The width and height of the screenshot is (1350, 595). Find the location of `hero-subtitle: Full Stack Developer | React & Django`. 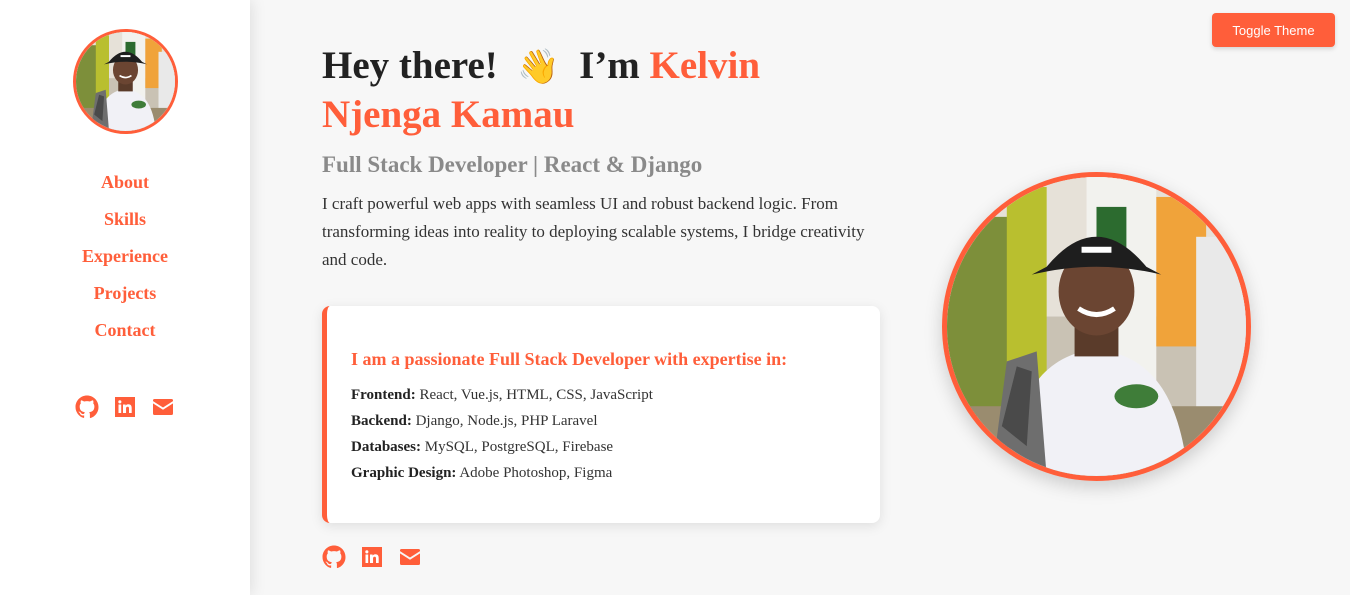

hero-subtitle: Full Stack Developer | React & Django is located at coordinates (512, 164).